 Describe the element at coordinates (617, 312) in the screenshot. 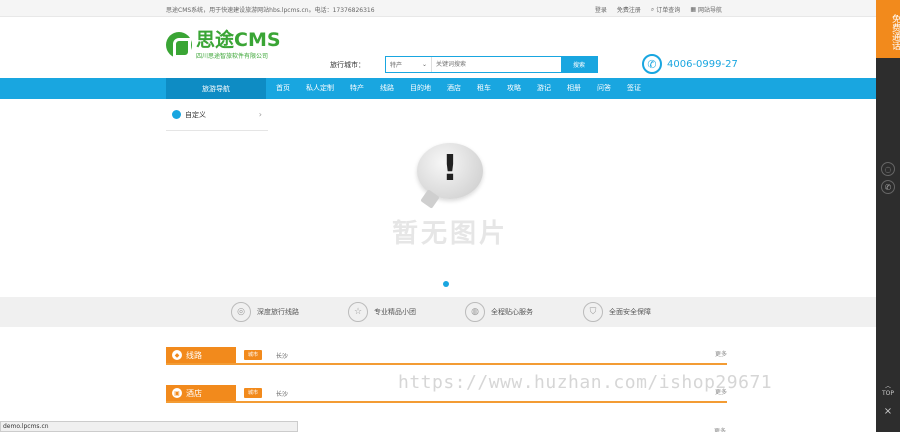

I see `feature-item: ⛉ 全面安全保障` at that location.